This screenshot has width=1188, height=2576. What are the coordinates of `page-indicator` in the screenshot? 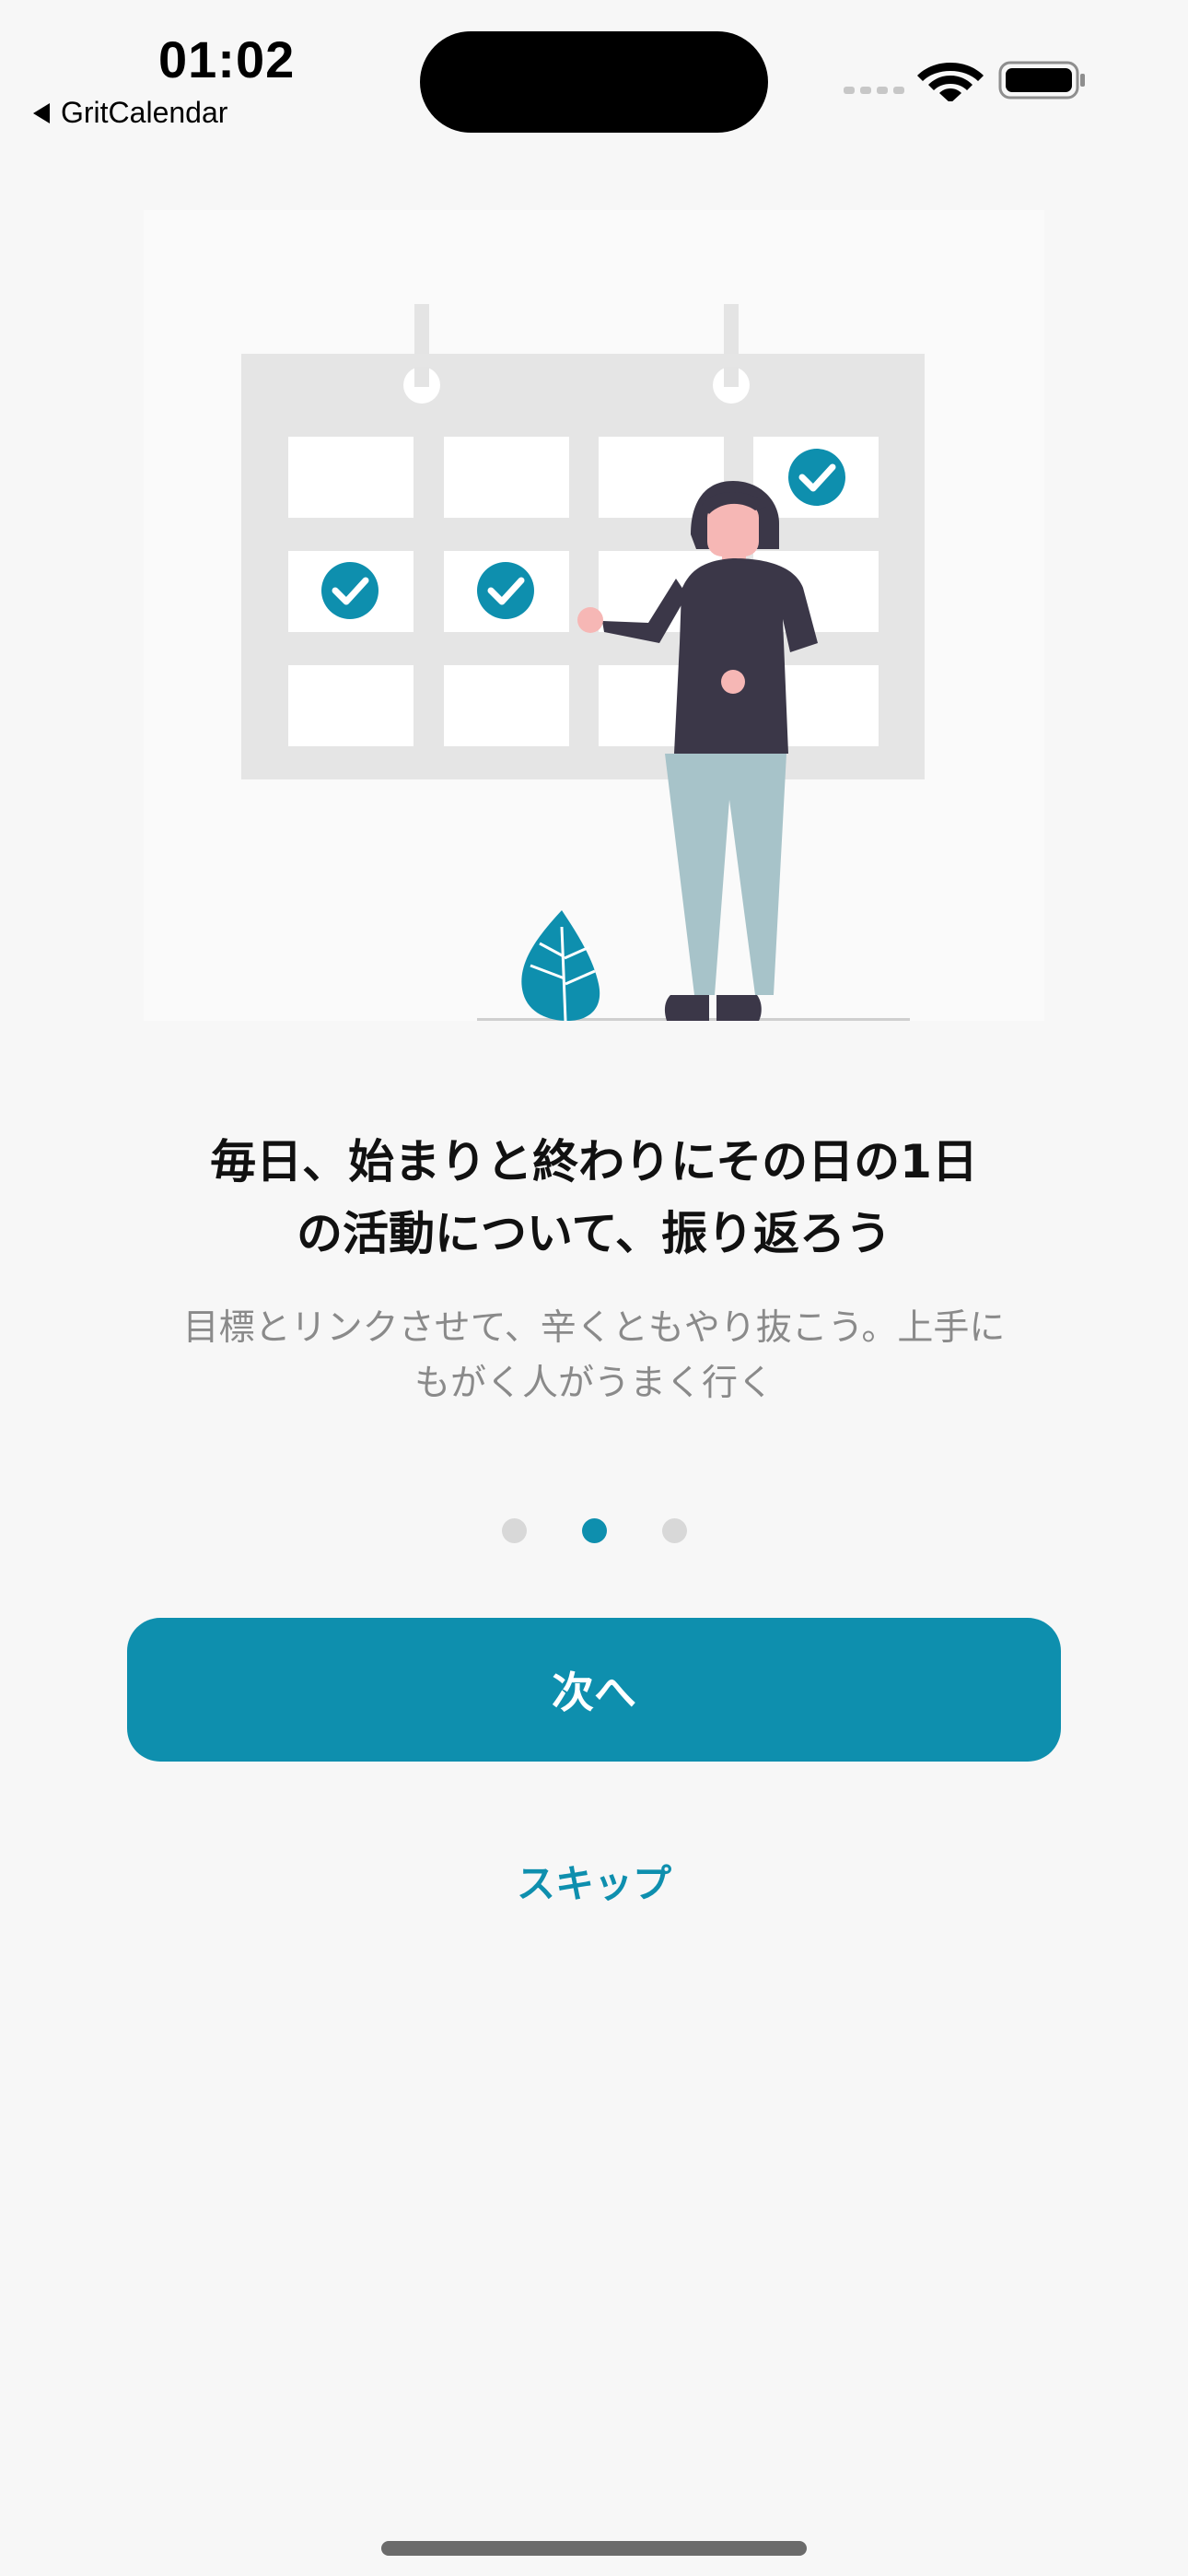 It's located at (594, 1531).